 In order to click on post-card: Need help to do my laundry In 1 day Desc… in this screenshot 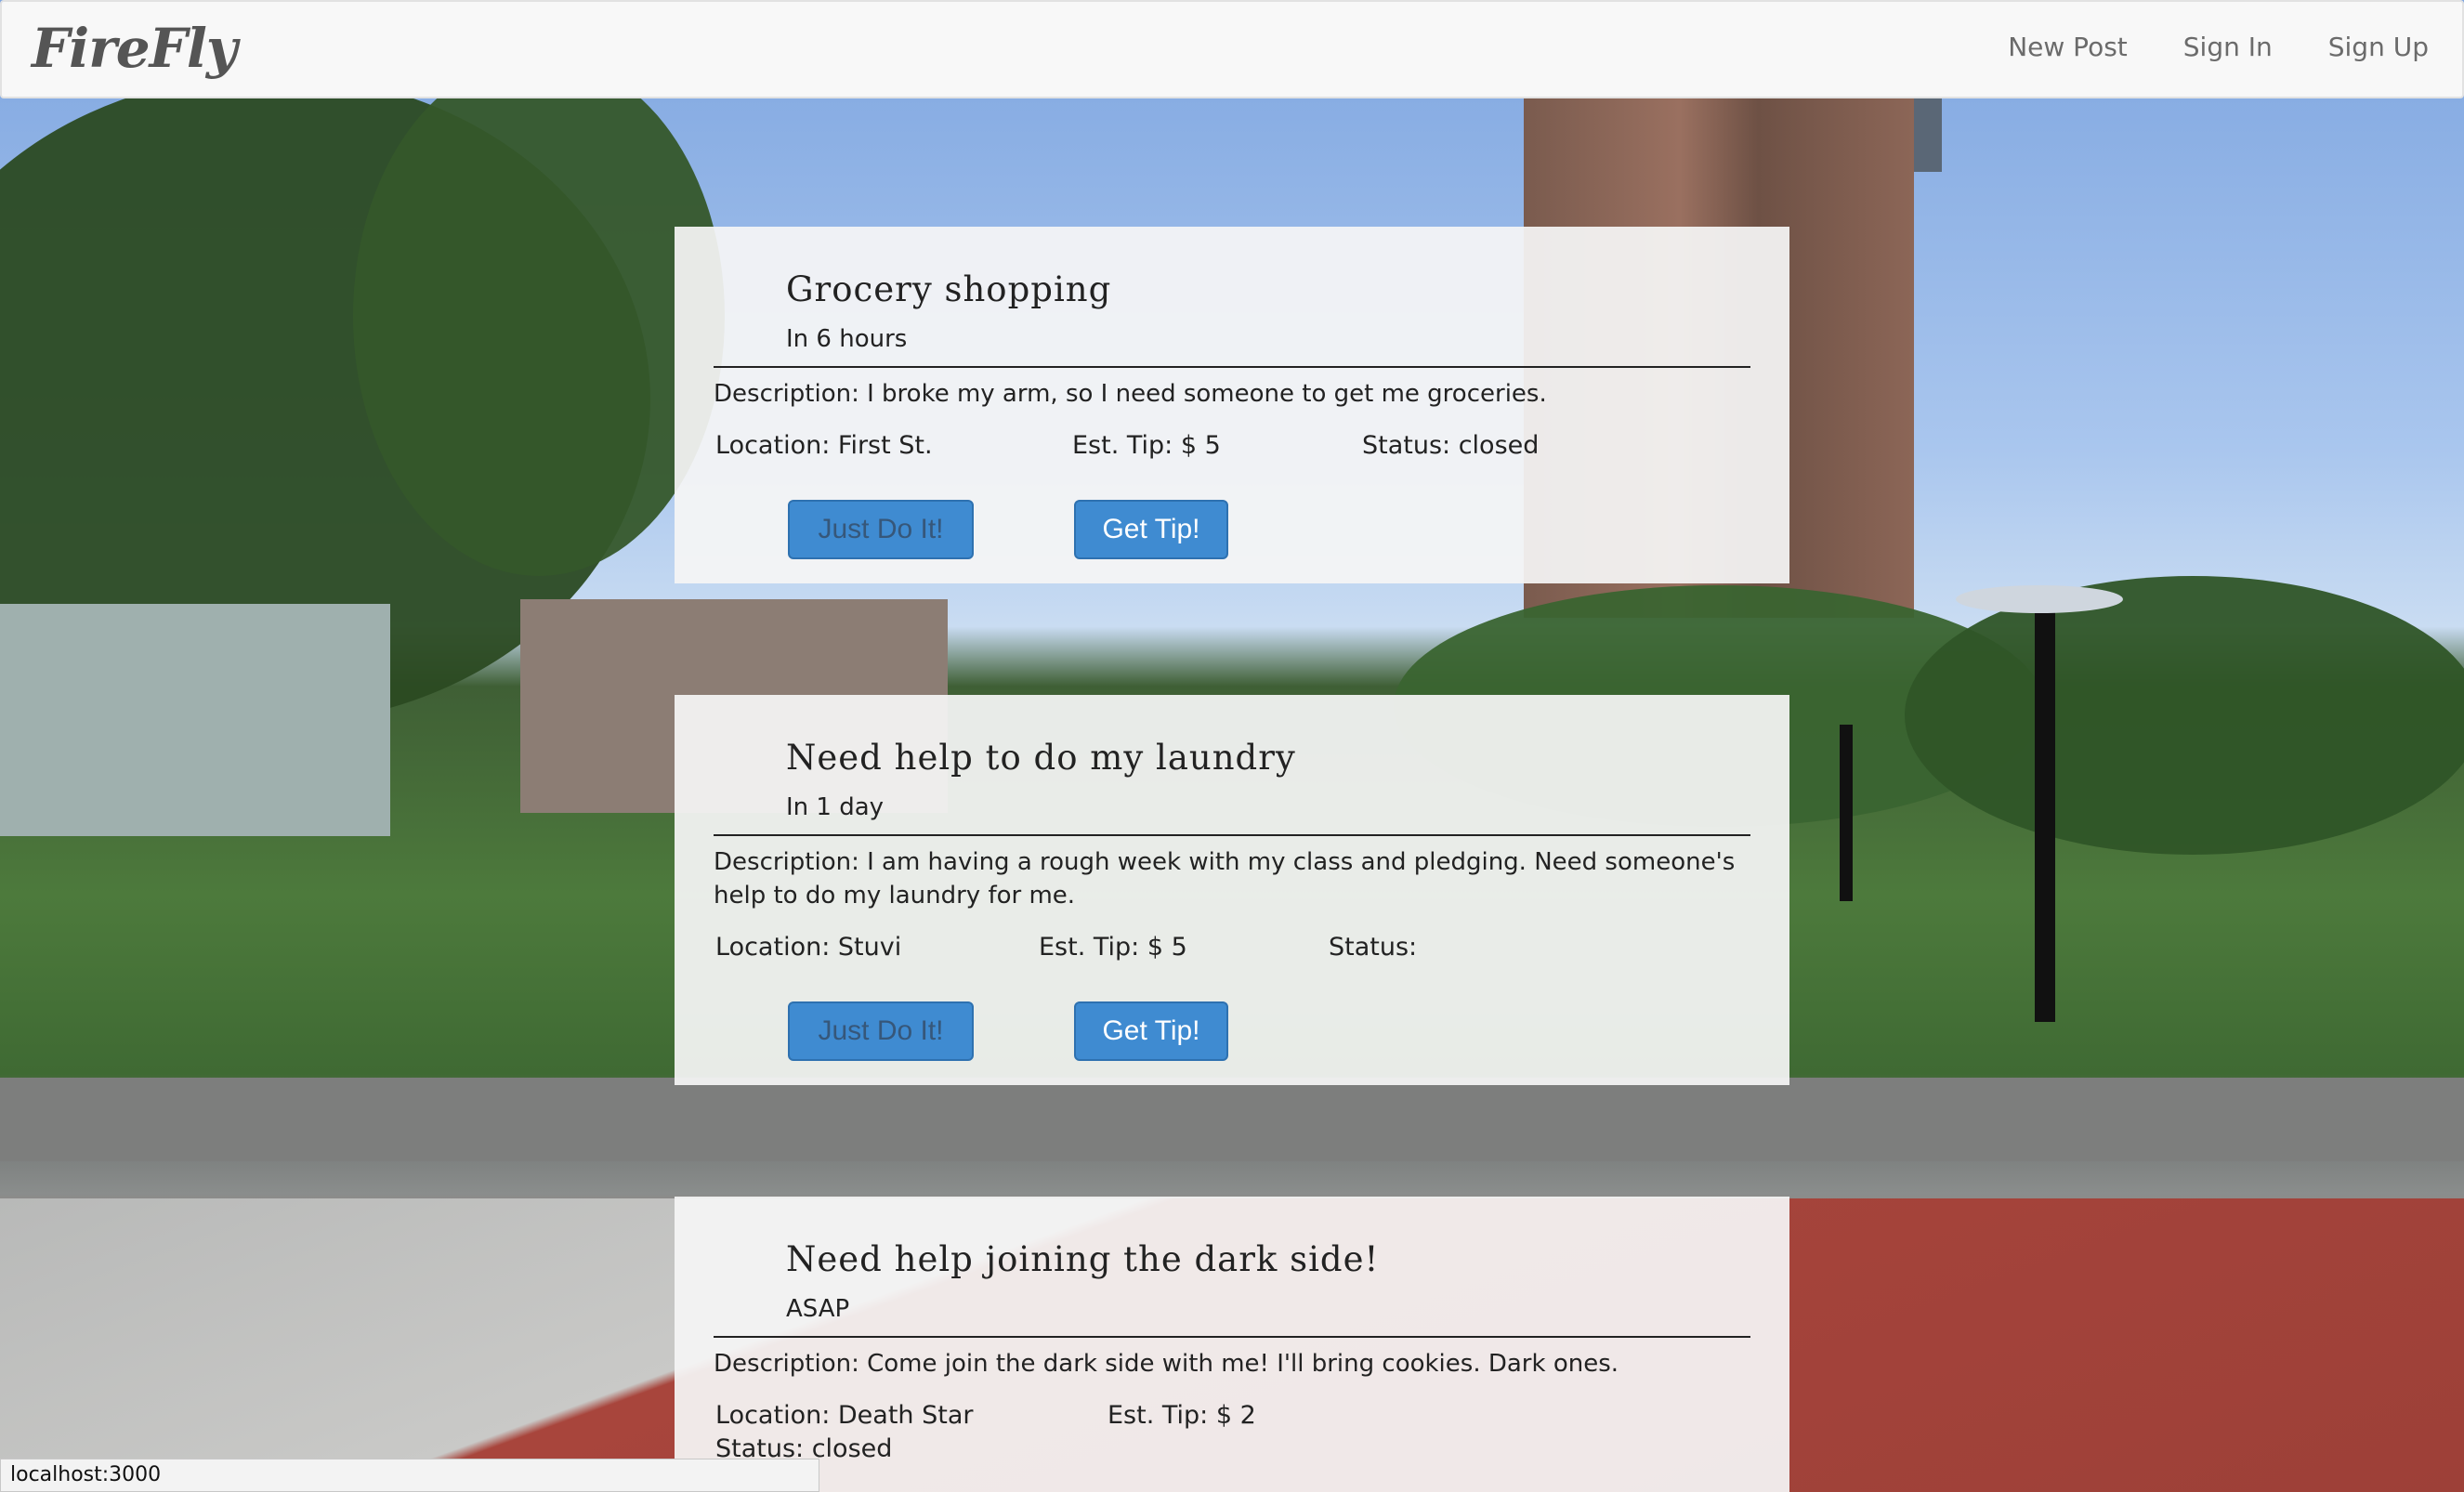, I will do `click(1232, 890)`.